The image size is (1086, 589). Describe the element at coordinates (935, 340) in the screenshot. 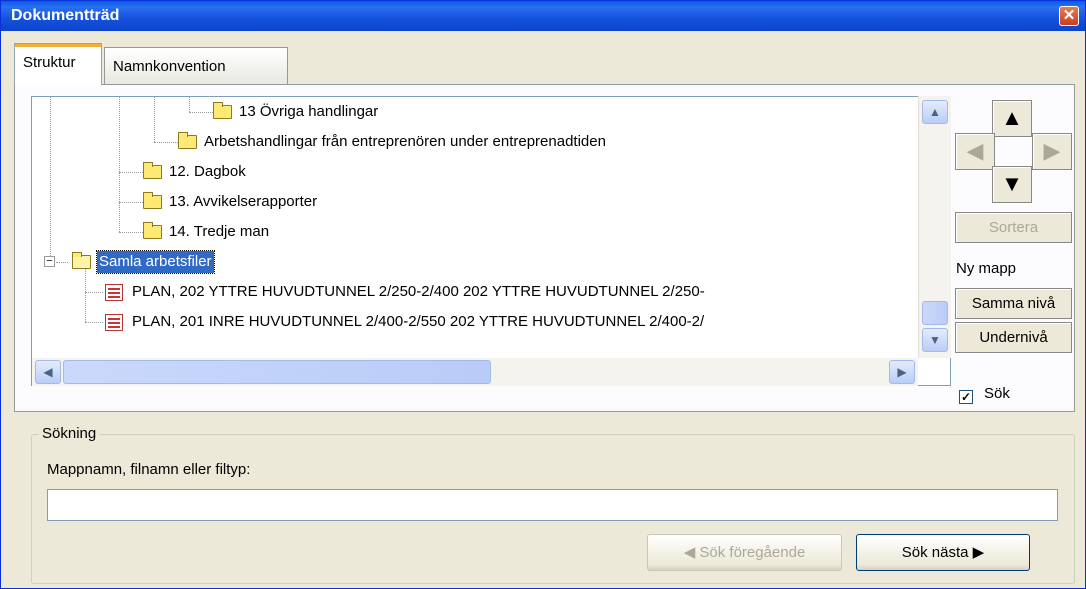

I see `scroll-down-icon: ▼` at that location.